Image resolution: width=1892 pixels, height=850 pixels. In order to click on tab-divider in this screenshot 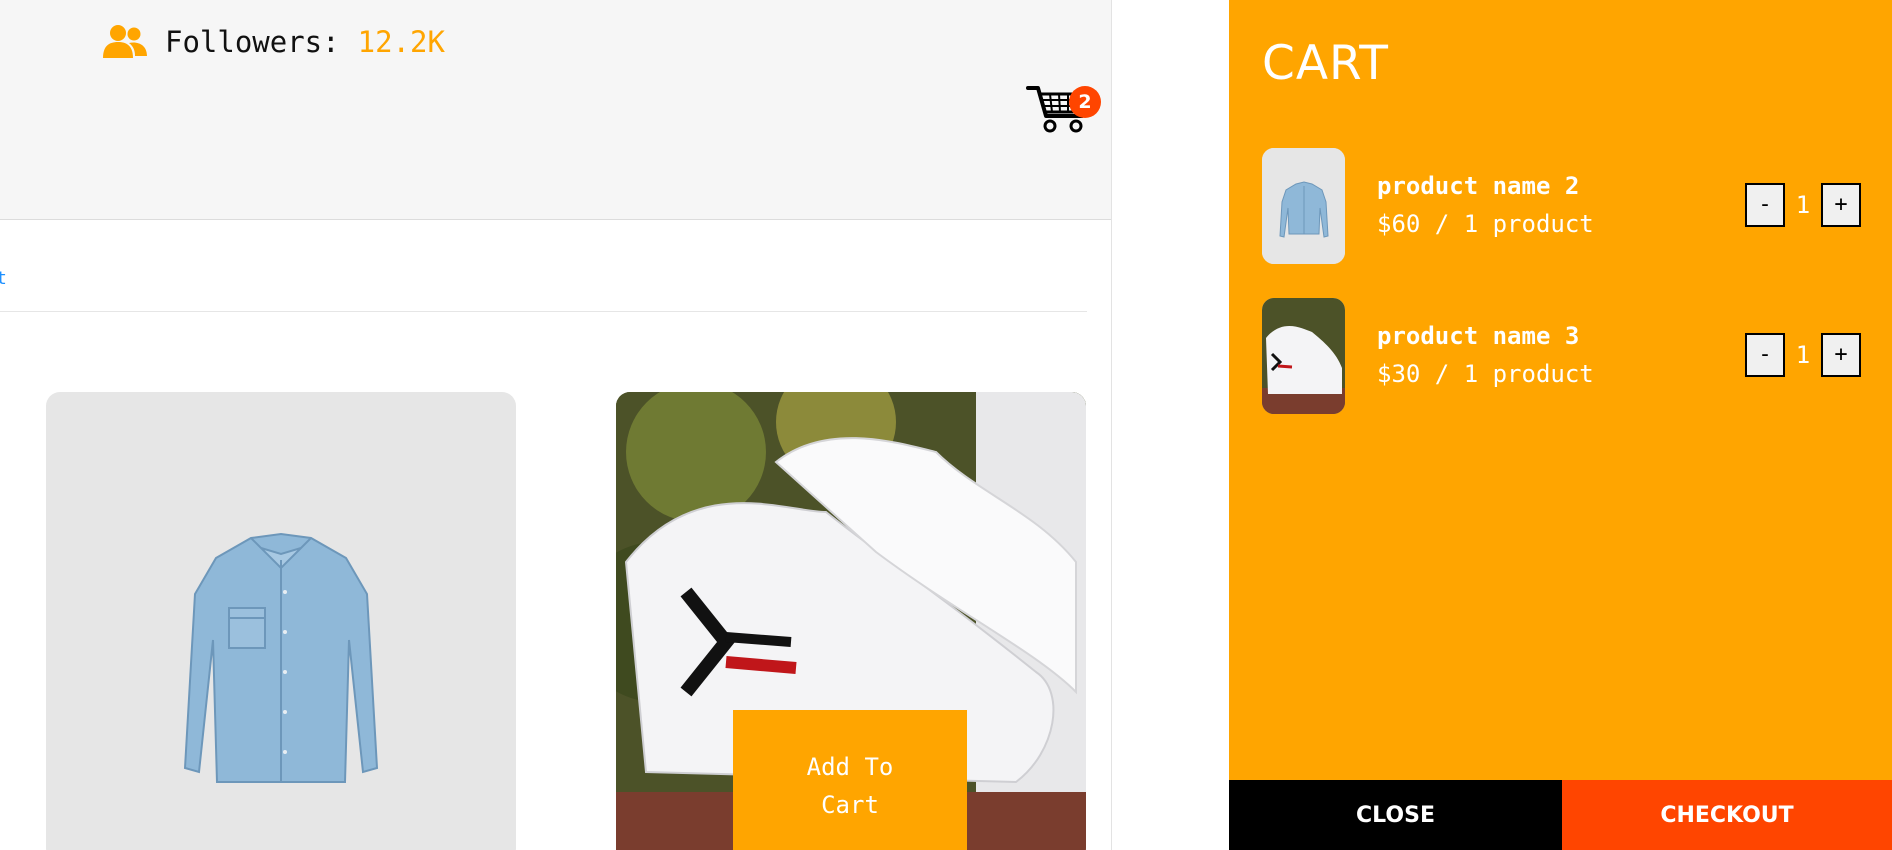, I will do `click(543, 311)`.